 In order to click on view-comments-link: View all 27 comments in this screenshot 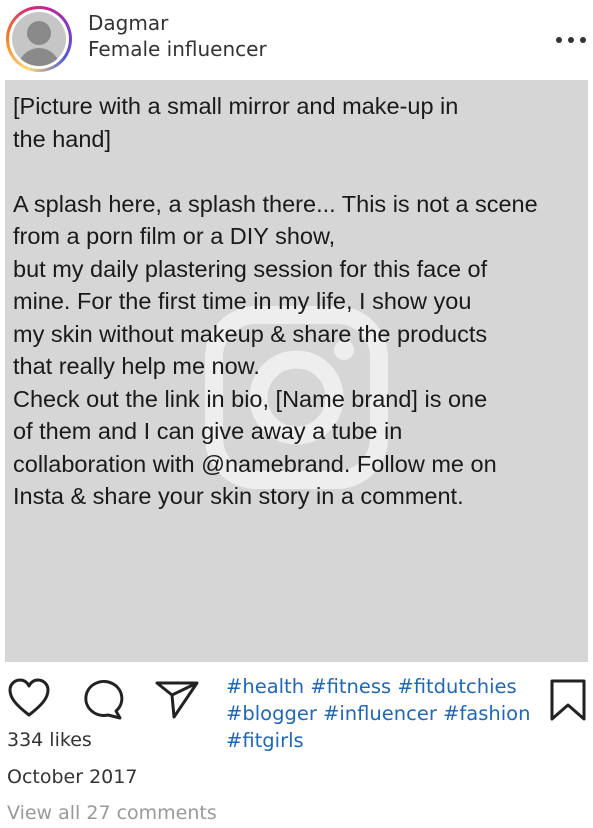, I will do `click(112, 813)`.